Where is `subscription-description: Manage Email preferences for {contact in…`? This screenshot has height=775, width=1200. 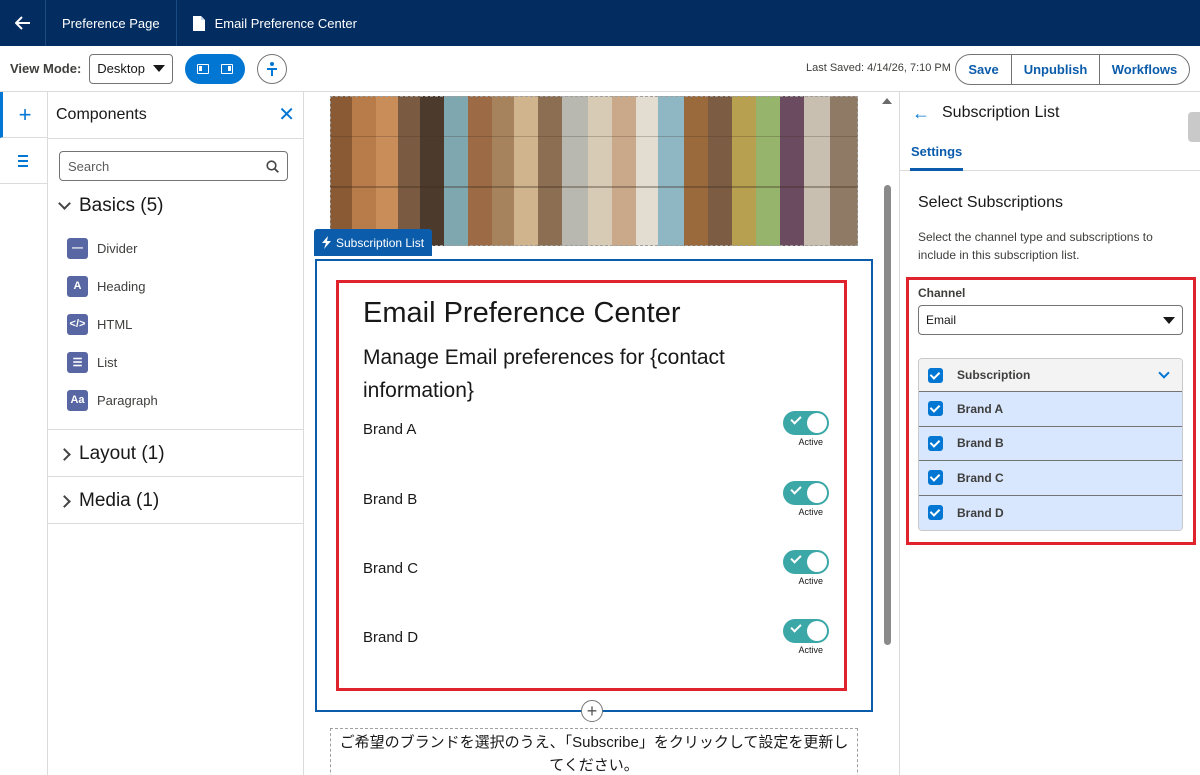 subscription-description: Manage Email preferences for {contact in… is located at coordinates (544, 374).